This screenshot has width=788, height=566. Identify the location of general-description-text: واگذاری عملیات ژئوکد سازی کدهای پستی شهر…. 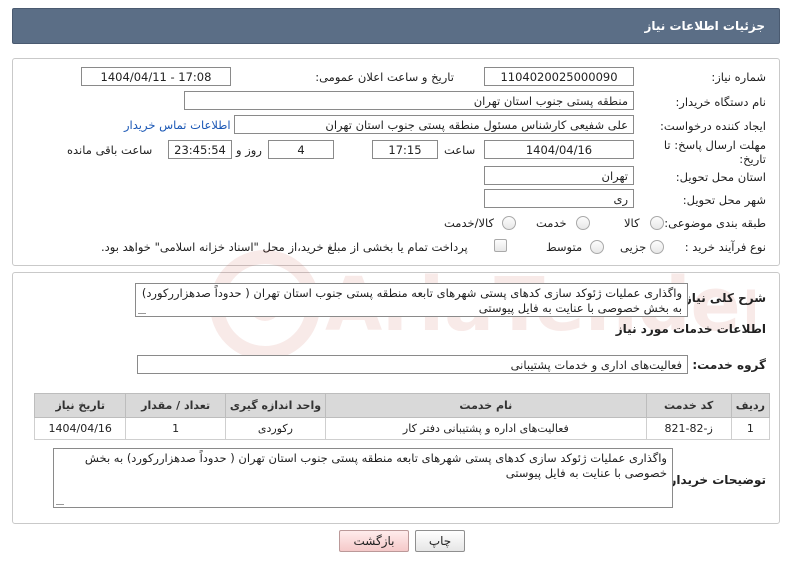
(411, 300).